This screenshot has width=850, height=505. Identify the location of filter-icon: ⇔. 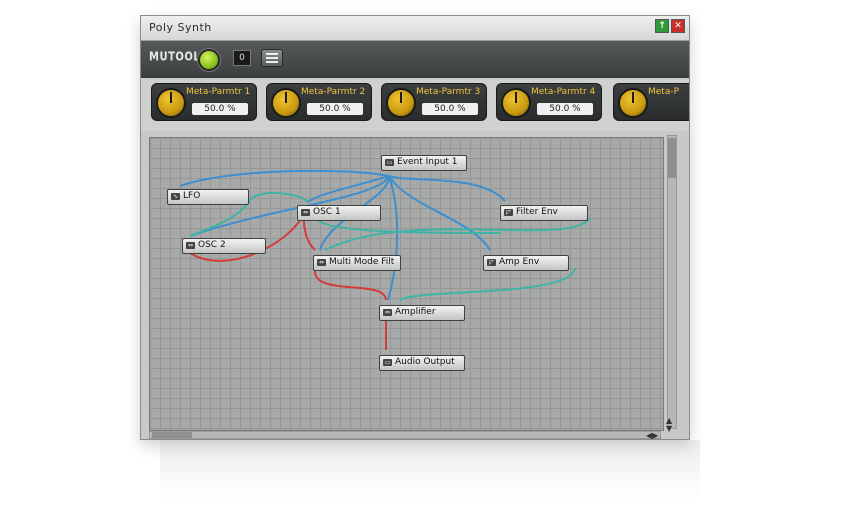
(321, 262).